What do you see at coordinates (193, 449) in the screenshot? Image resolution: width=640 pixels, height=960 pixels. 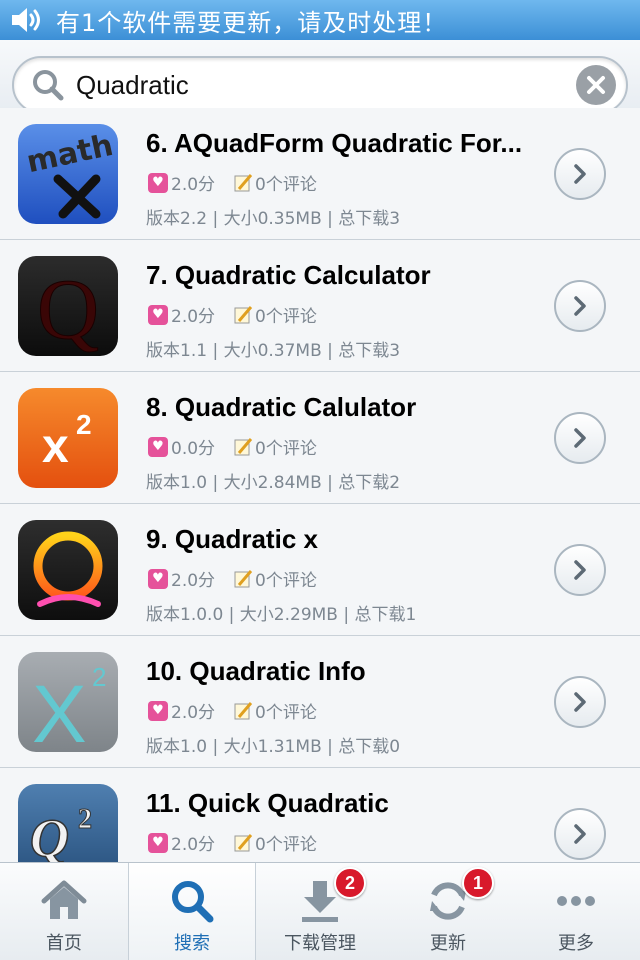 I see `app-rating: 0.0分` at bounding box center [193, 449].